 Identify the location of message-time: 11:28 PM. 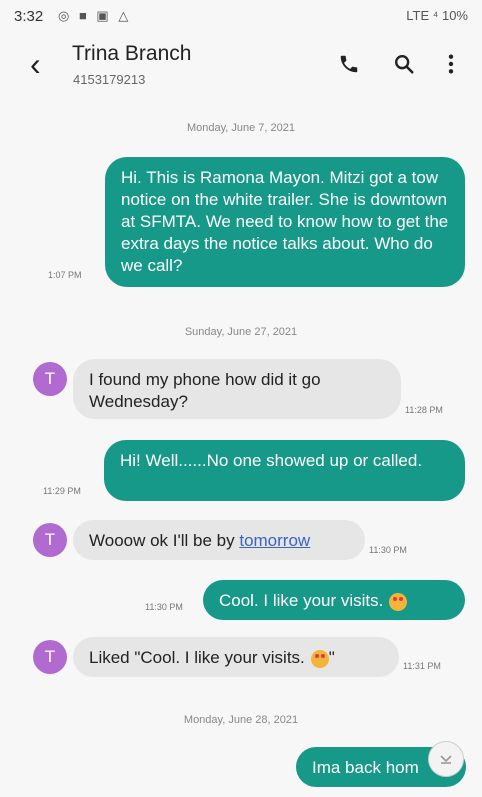
(424, 410).